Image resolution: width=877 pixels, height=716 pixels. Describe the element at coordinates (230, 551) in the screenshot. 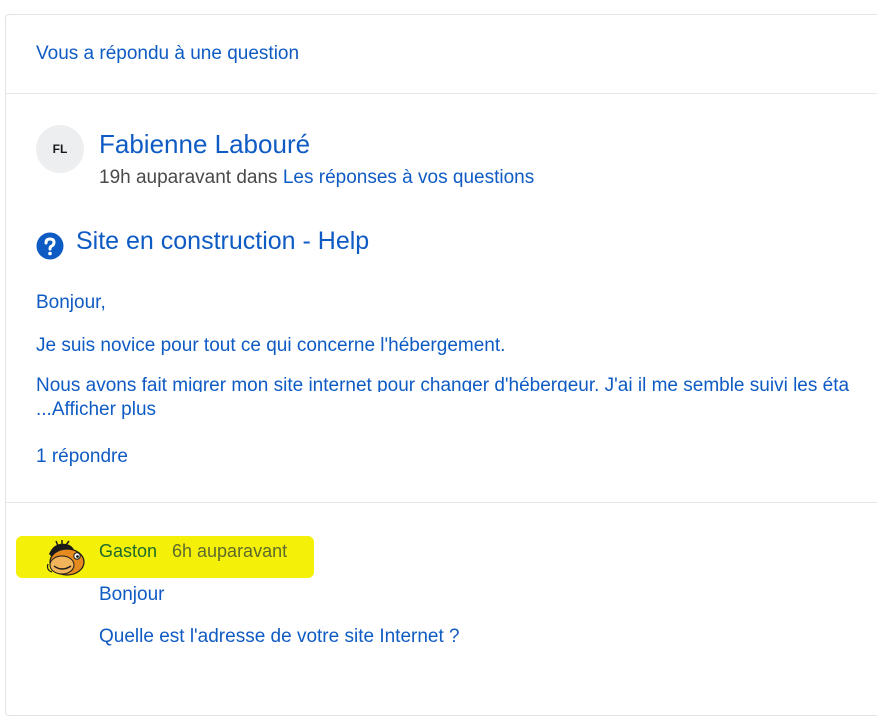

I see `reply-time: 6h auparavant` at that location.